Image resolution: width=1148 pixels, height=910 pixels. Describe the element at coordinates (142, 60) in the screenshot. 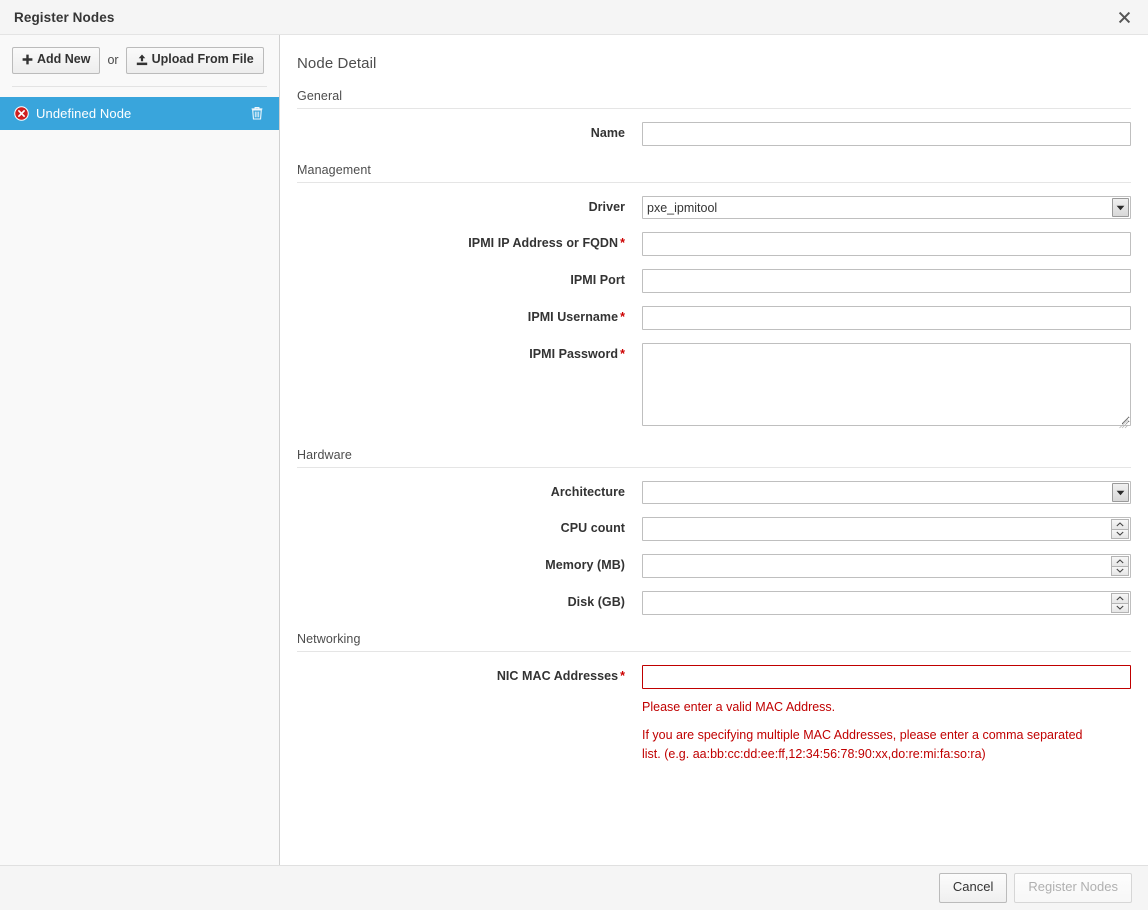

I see `upload-icon` at that location.